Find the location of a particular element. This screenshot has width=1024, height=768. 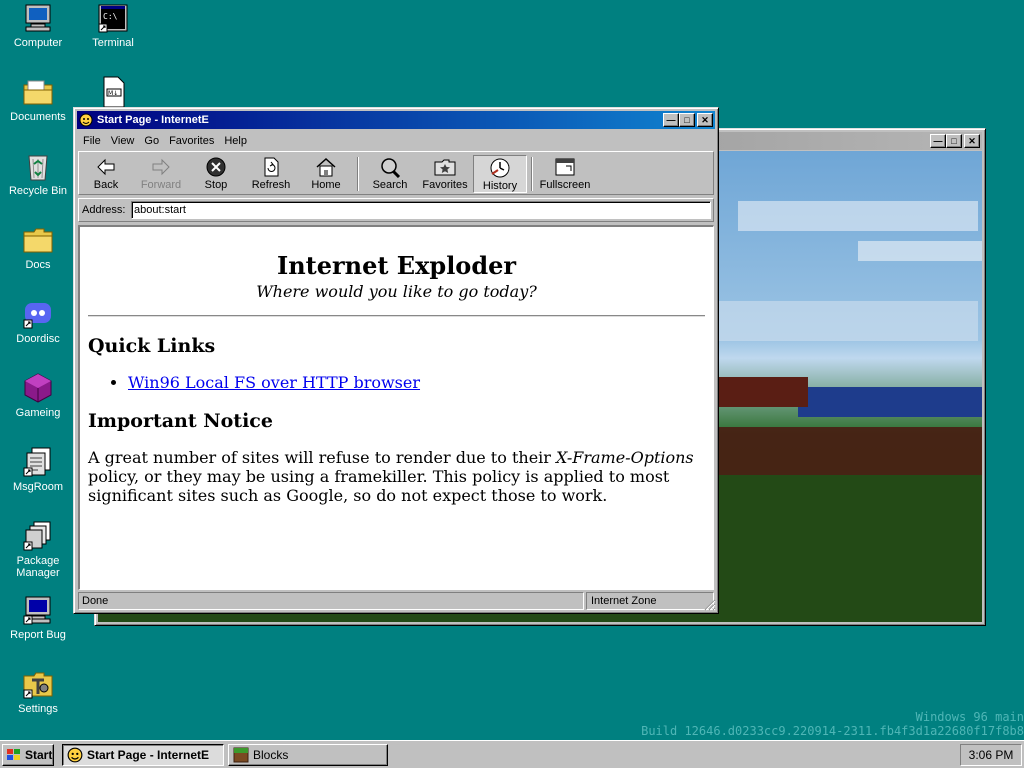

desktop-icon-documents: Documents is located at coordinates (38, 99).